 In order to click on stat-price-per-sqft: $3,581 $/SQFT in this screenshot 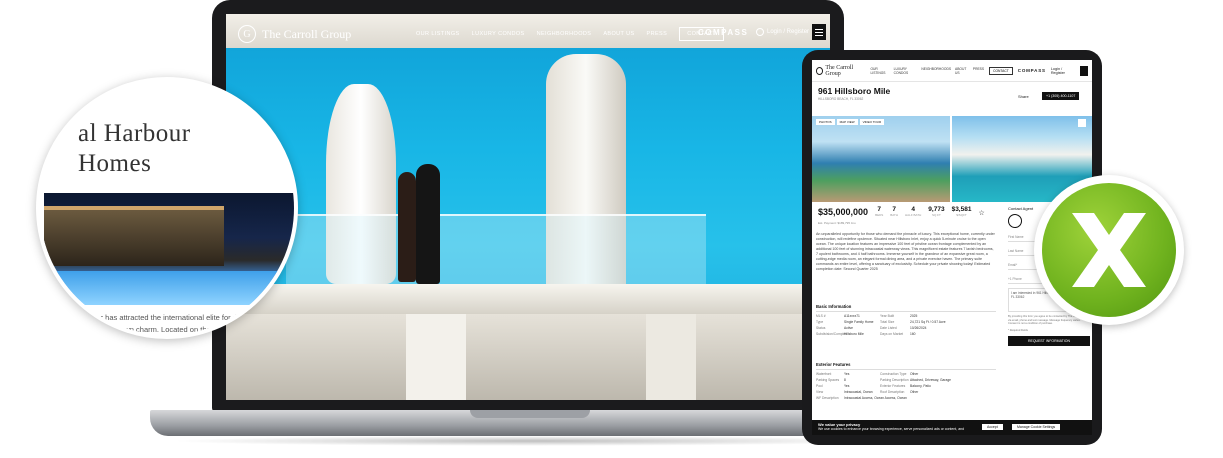, I will do `click(961, 211)`.